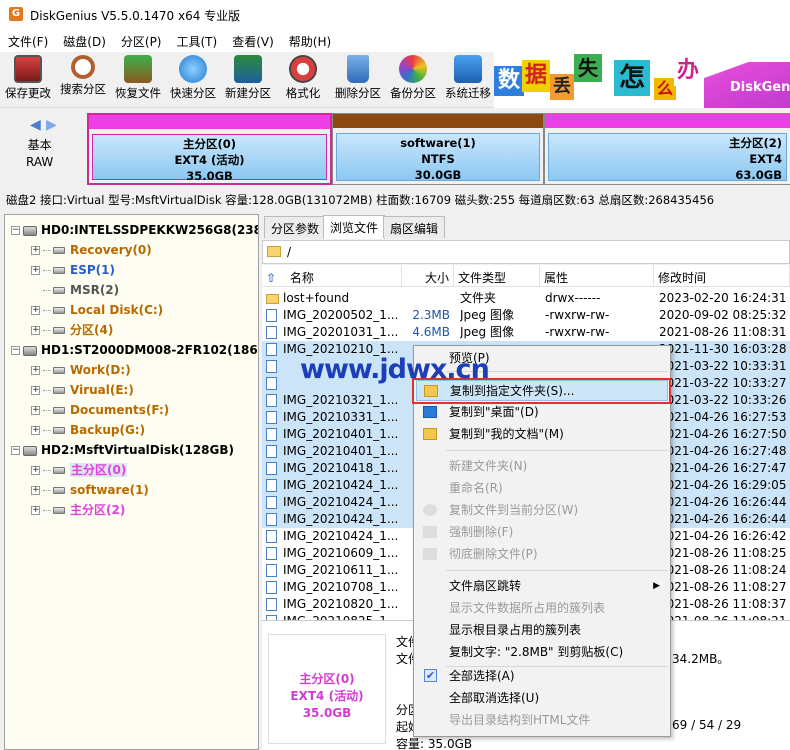 Image resolution: width=790 pixels, height=750 pixels. What do you see at coordinates (542, 608) in the screenshot?
I see `menu-item-file-clusters: 显示文件数据所占用的簇列表` at bounding box center [542, 608].